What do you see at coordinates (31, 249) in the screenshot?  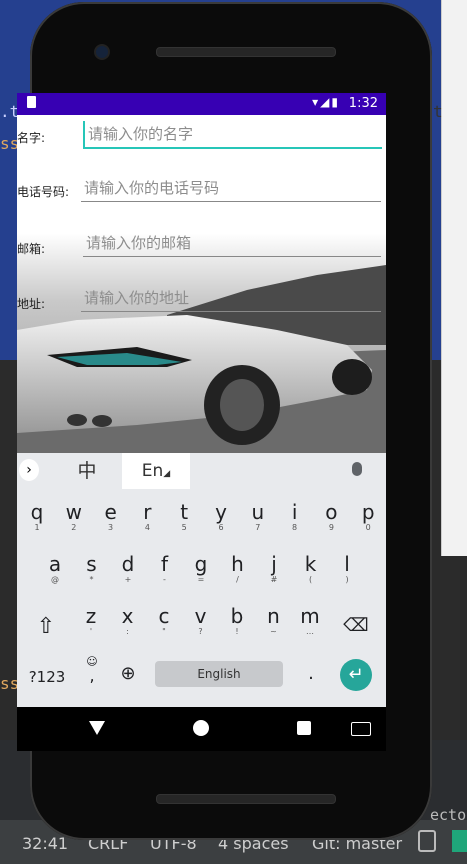 I see `email-label: 邮箱:` at bounding box center [31, 249].